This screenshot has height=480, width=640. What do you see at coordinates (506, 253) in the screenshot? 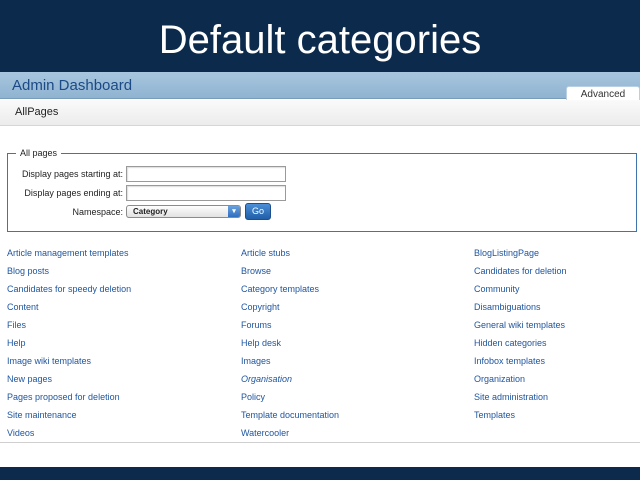
I see `category-link: BlogListingPage` at bounding box center [506, 253].